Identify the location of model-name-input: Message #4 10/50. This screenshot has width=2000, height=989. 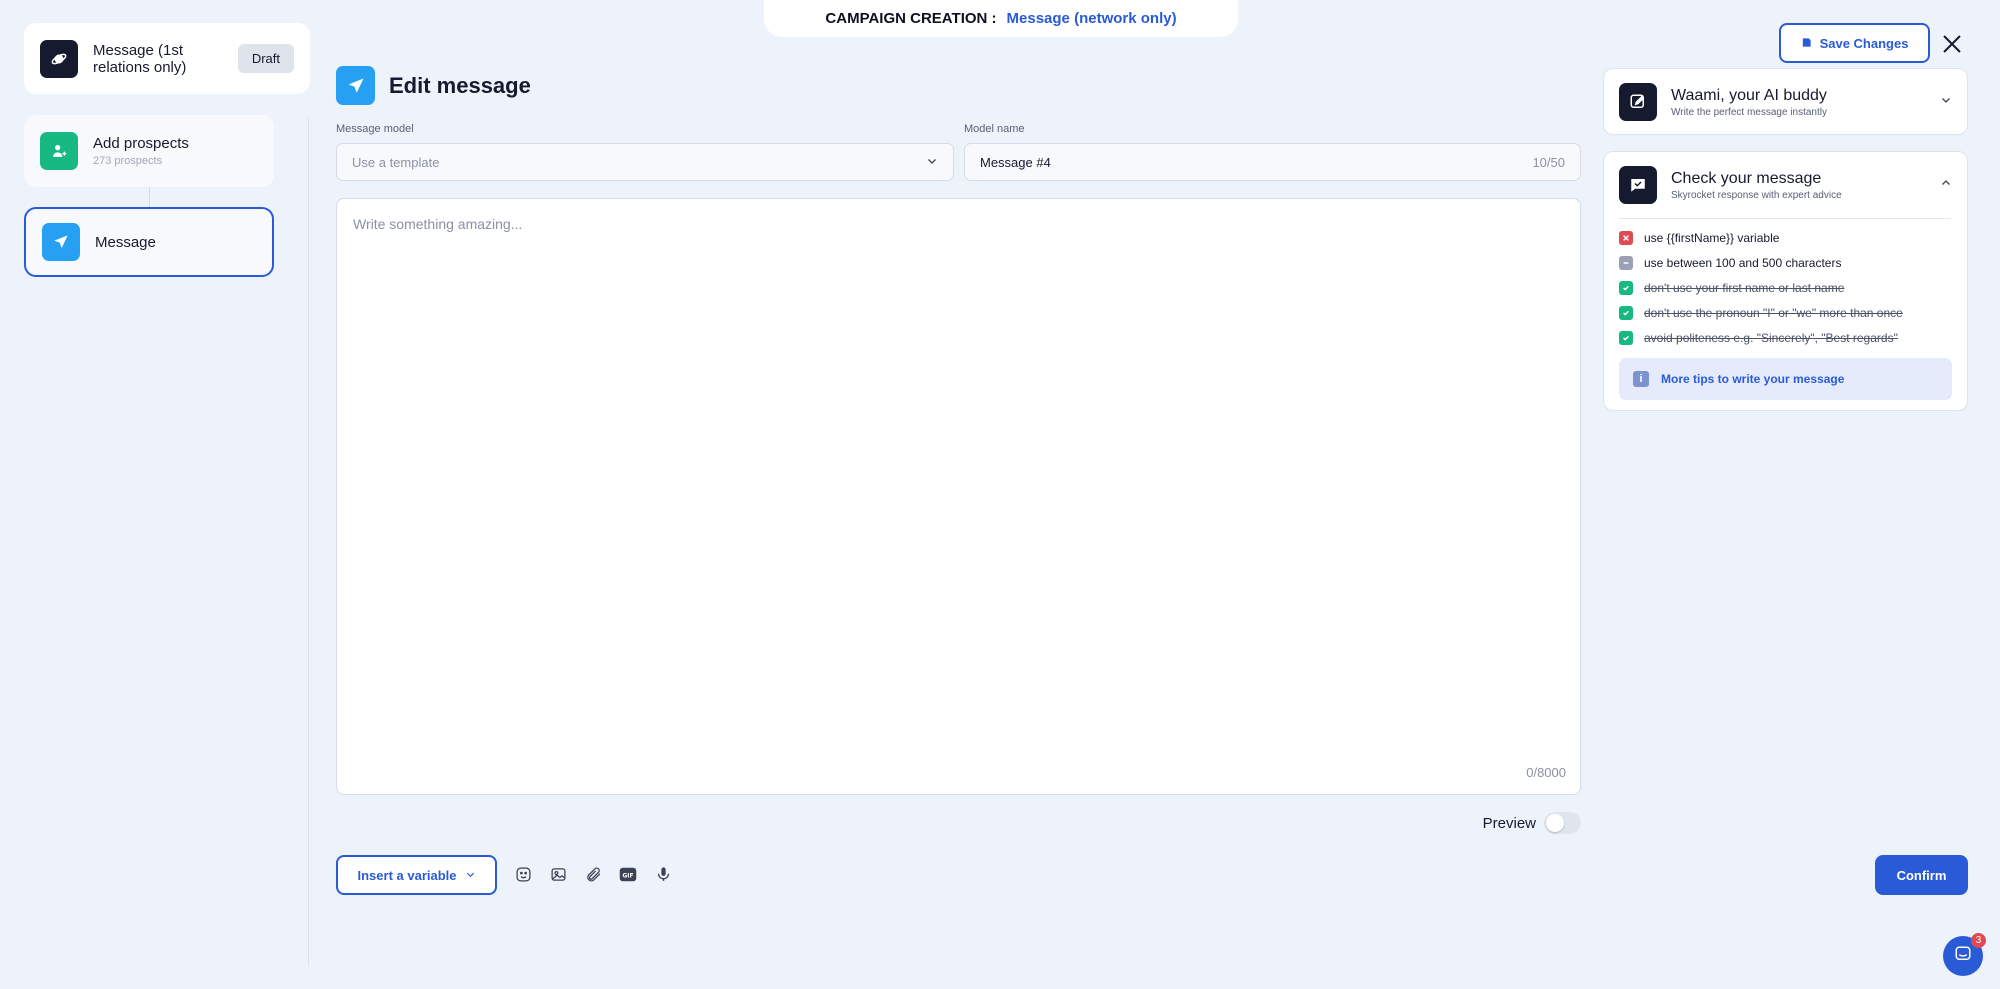
(1272, 162).